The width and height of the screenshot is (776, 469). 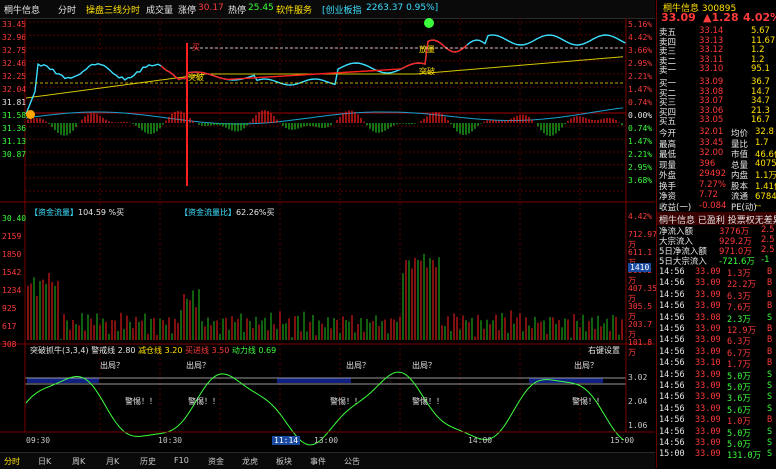 What do you see at coordinates (716, 69) in the screenshot?
I see `ask-row: 卖一 33.10 95.1` at bounding box center [716, 69].